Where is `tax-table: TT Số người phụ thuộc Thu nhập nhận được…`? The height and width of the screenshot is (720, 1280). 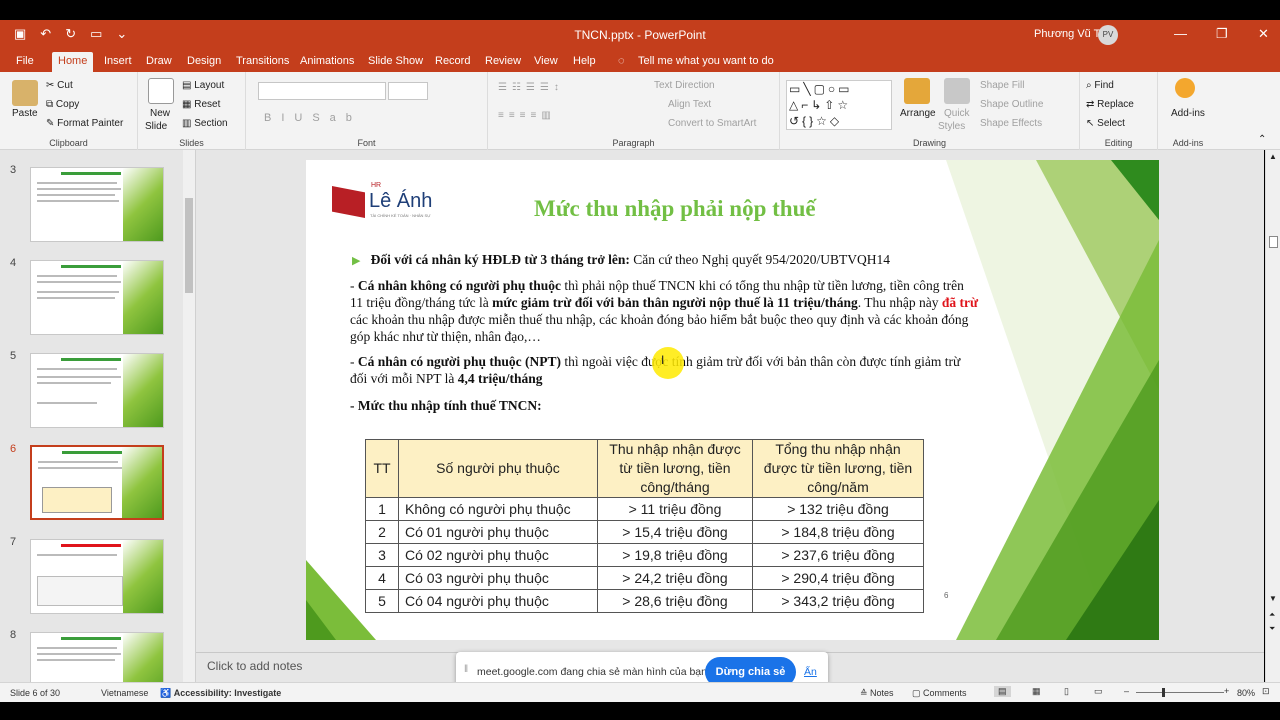
tax-table: TT Số người phụ thuộc Thu nhập nhận được… is located at coordinates (644, 526).